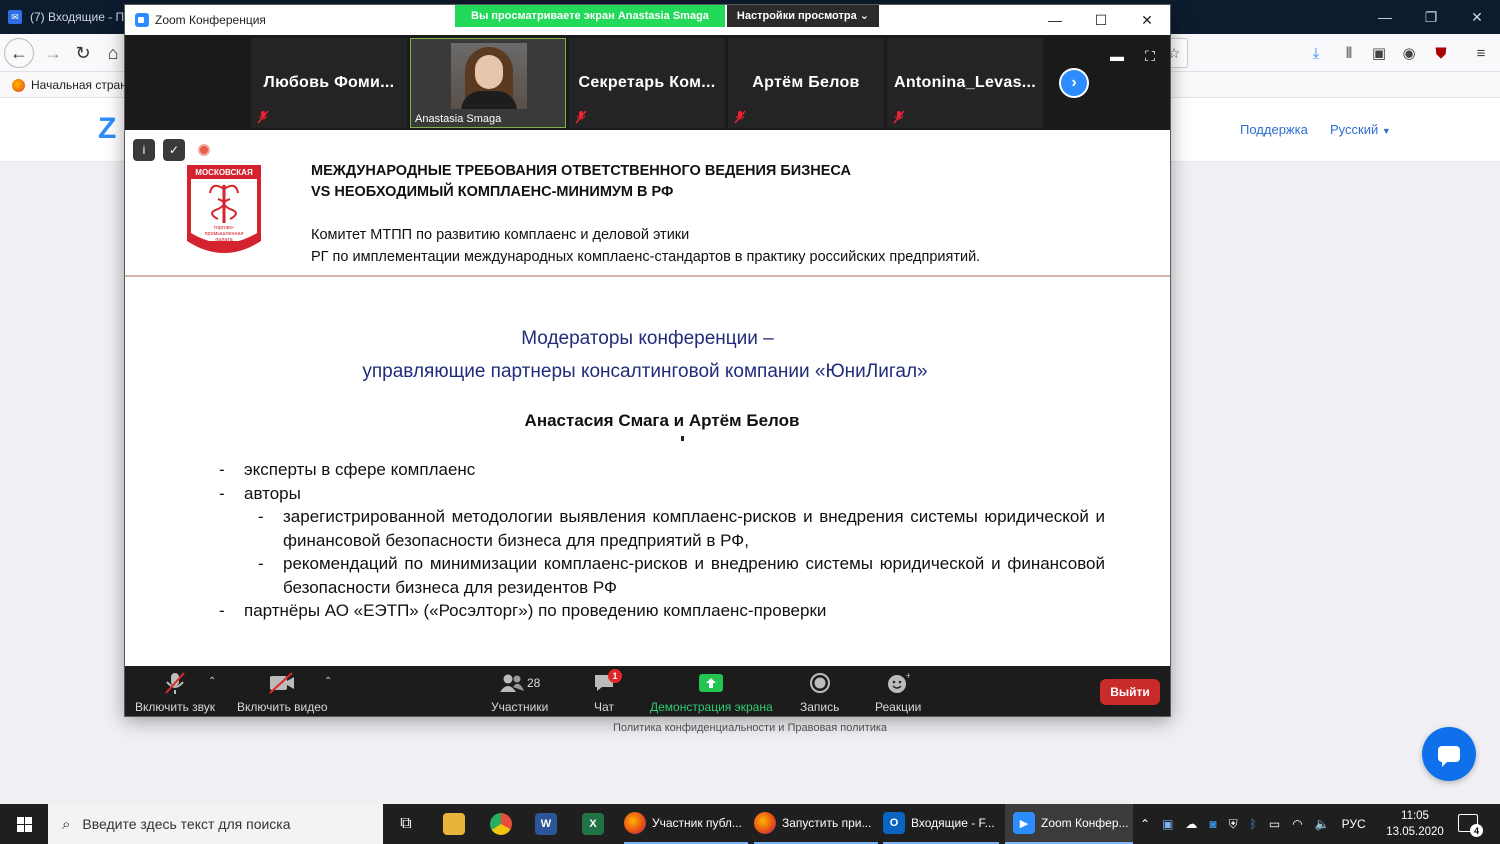 The image size is (1500, 844). I want to click on support-chat-button, so click(1449, 754).